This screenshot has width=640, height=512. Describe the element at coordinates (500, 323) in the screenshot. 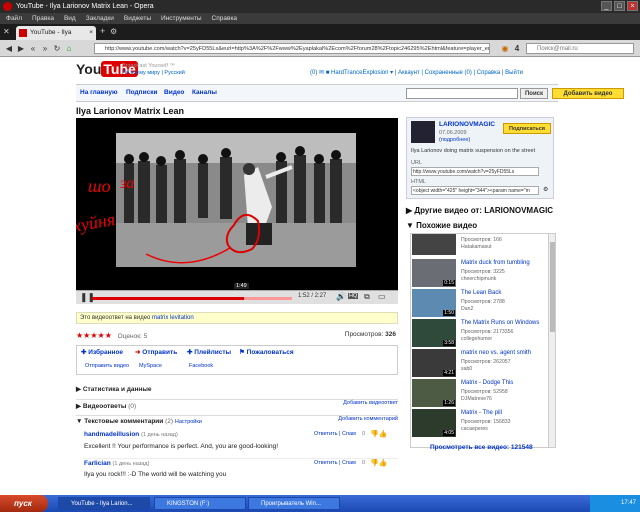

I see `related-title: The Matrix Runs on Windows` at that location.